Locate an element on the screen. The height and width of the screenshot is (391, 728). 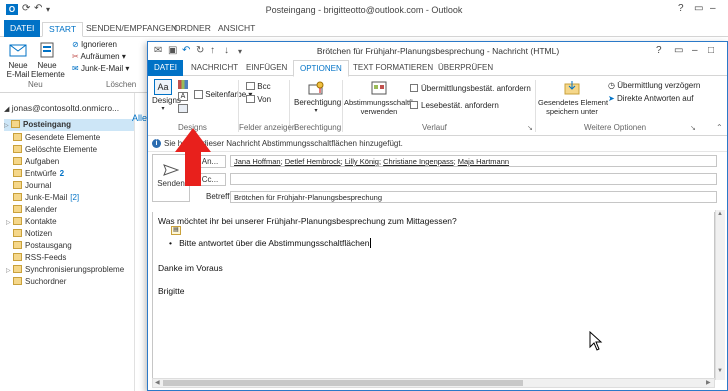
seitenfarbe-button: Seitenfarbe ▾ is located at coordinates (223, 94).